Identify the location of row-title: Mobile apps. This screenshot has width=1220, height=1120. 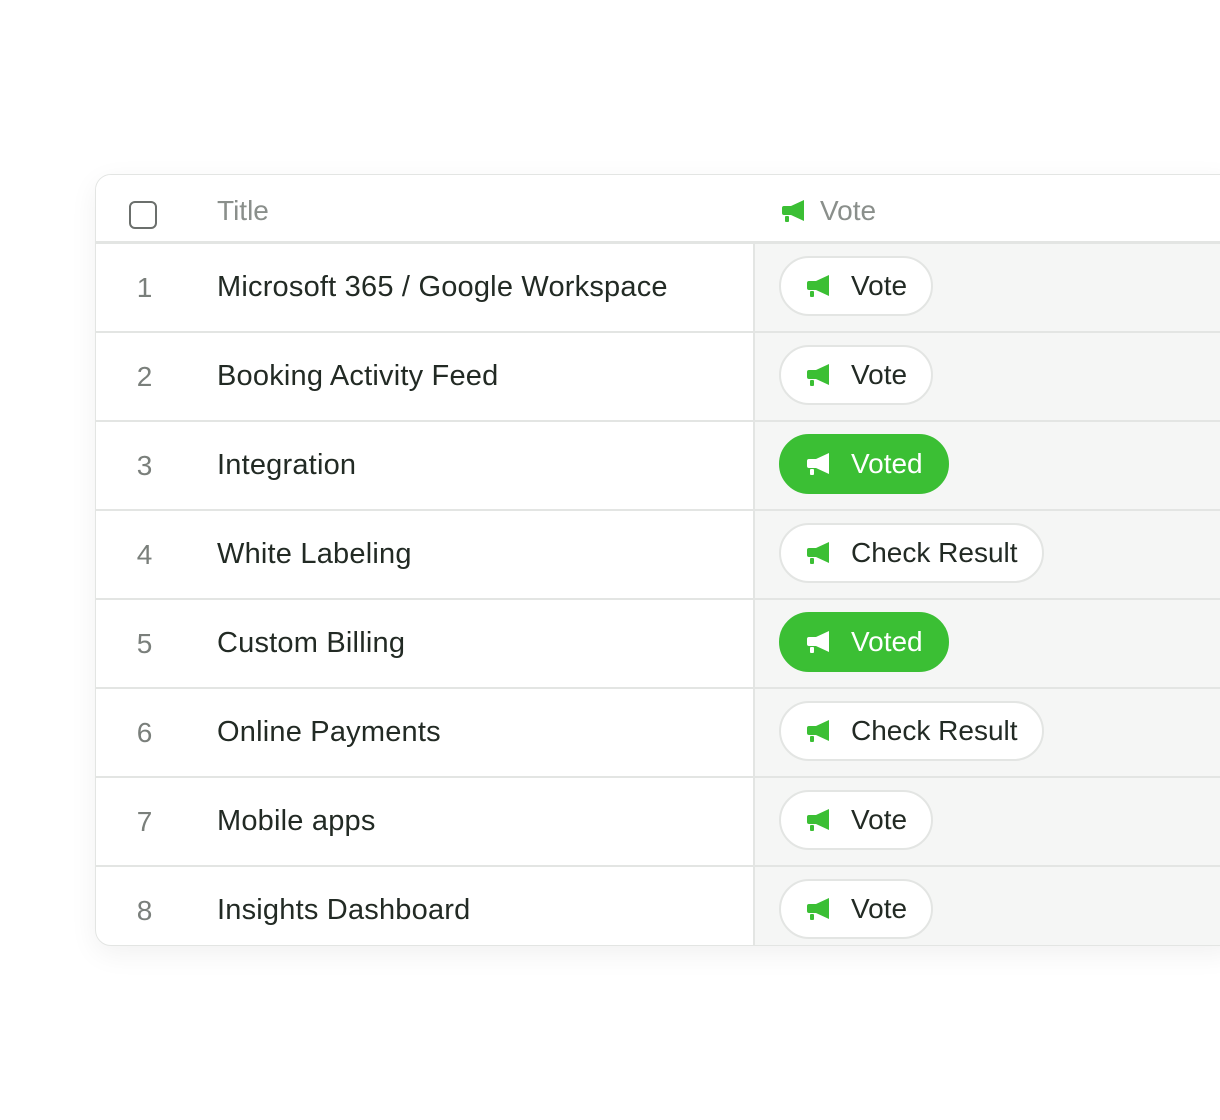
(296, 821).